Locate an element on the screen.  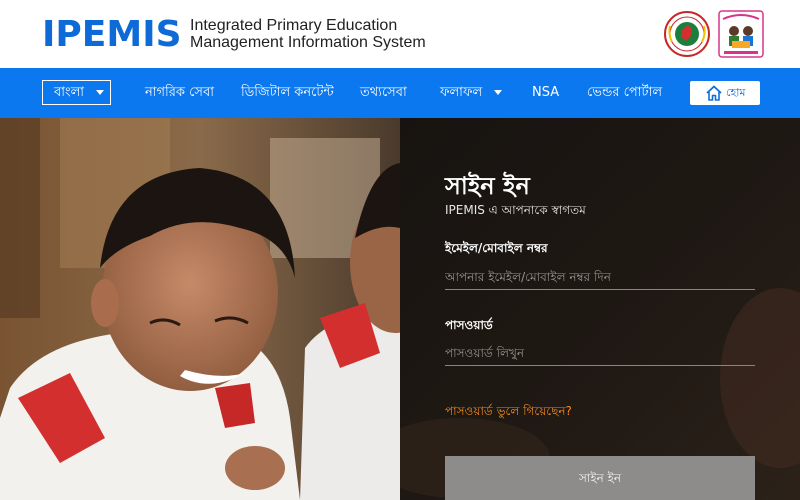
home-icon is located at coordinates (714, 93).